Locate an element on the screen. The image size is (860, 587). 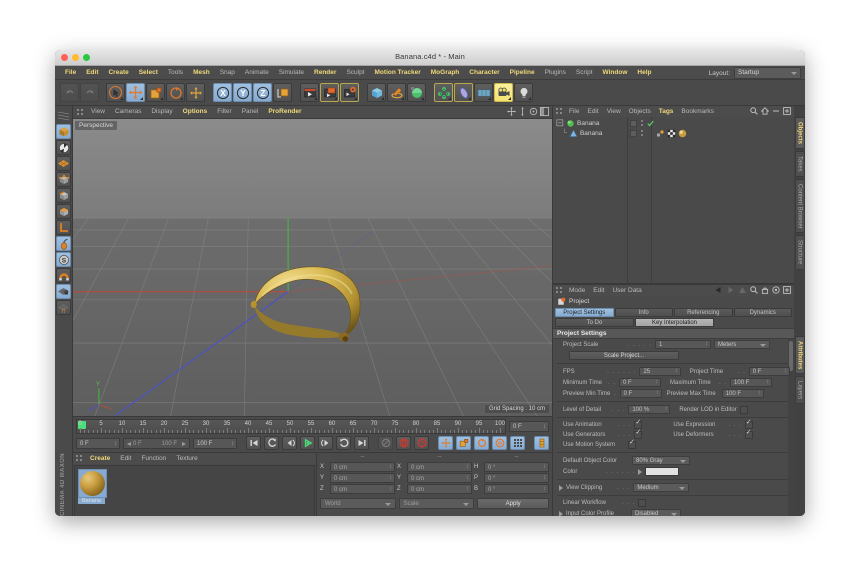
menu-item-tools: Tools is located at coordinates (175, 72).